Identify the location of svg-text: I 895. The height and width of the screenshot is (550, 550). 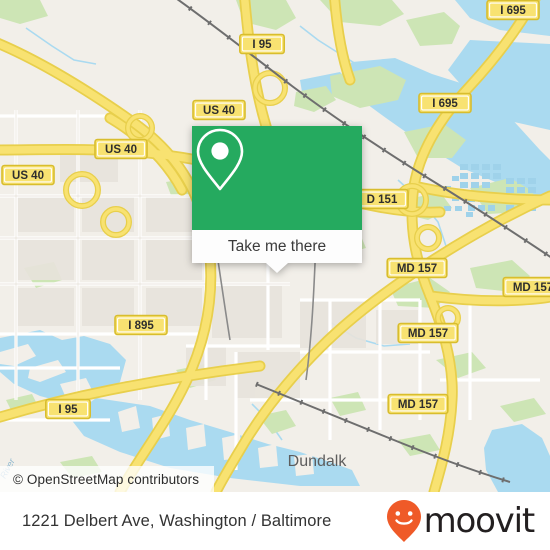
(141, 326).